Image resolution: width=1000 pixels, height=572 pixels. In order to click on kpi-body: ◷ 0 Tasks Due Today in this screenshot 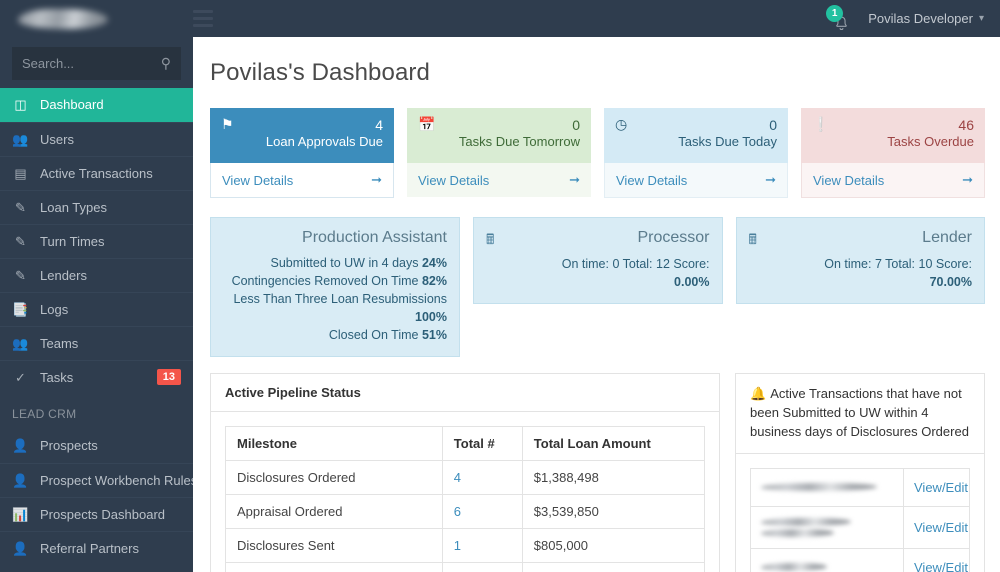, I will do `click(696, 135)`.